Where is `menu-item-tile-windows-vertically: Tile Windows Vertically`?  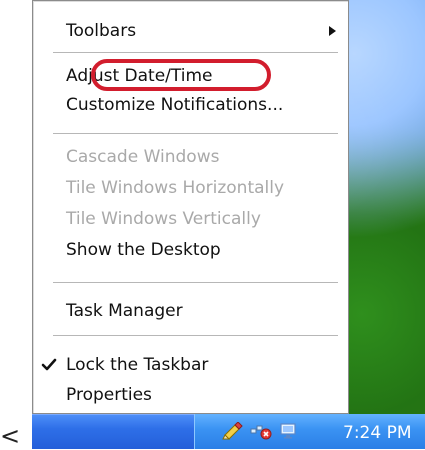
menu-item-tile-windows-vertically: Tile Windows Vertically is located at coordinates (190, 219).